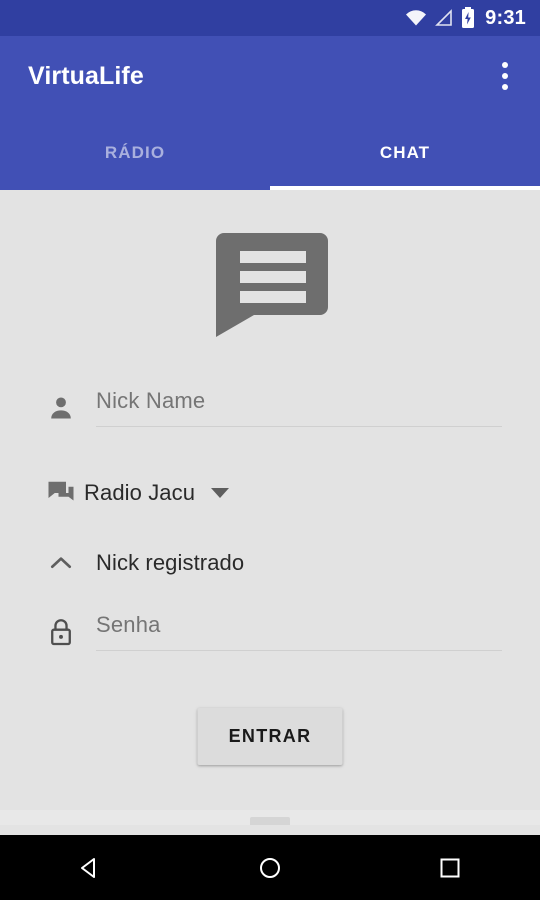  I want to click on overflow-menu-icon, so click(505, 76).